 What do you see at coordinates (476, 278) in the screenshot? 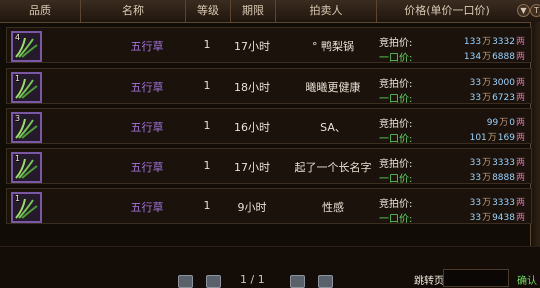
I see `jump-page-input` at bounding box center [476, 278].